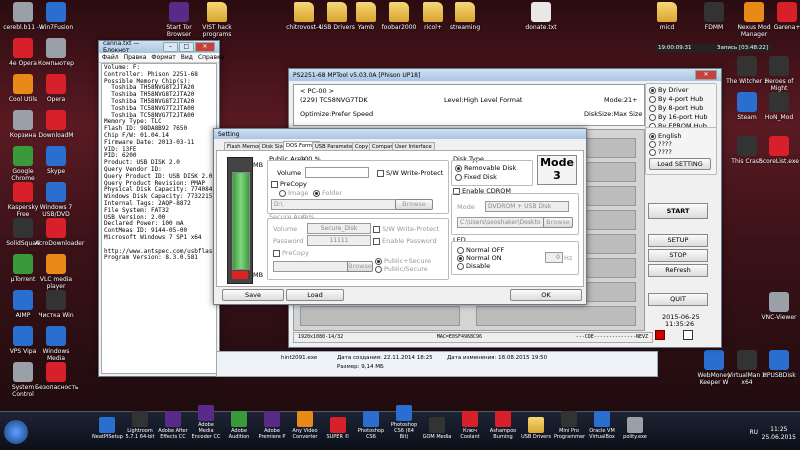 The height and width of the screenshot is (450, 800). What do you see at coordinates (602, 425) in the screenshot?
I see `taskbar-app: Oracle VM VirtualBox` at bounding box center [602, 425].